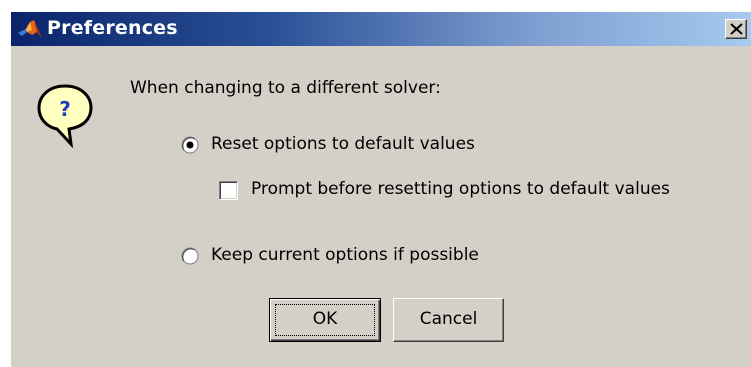 This screenshot has width=751, height=367. What do you see at coordinates (190, 145) in the screenshot?
I see `radio-reset-options` at bounding box center [190, 145].